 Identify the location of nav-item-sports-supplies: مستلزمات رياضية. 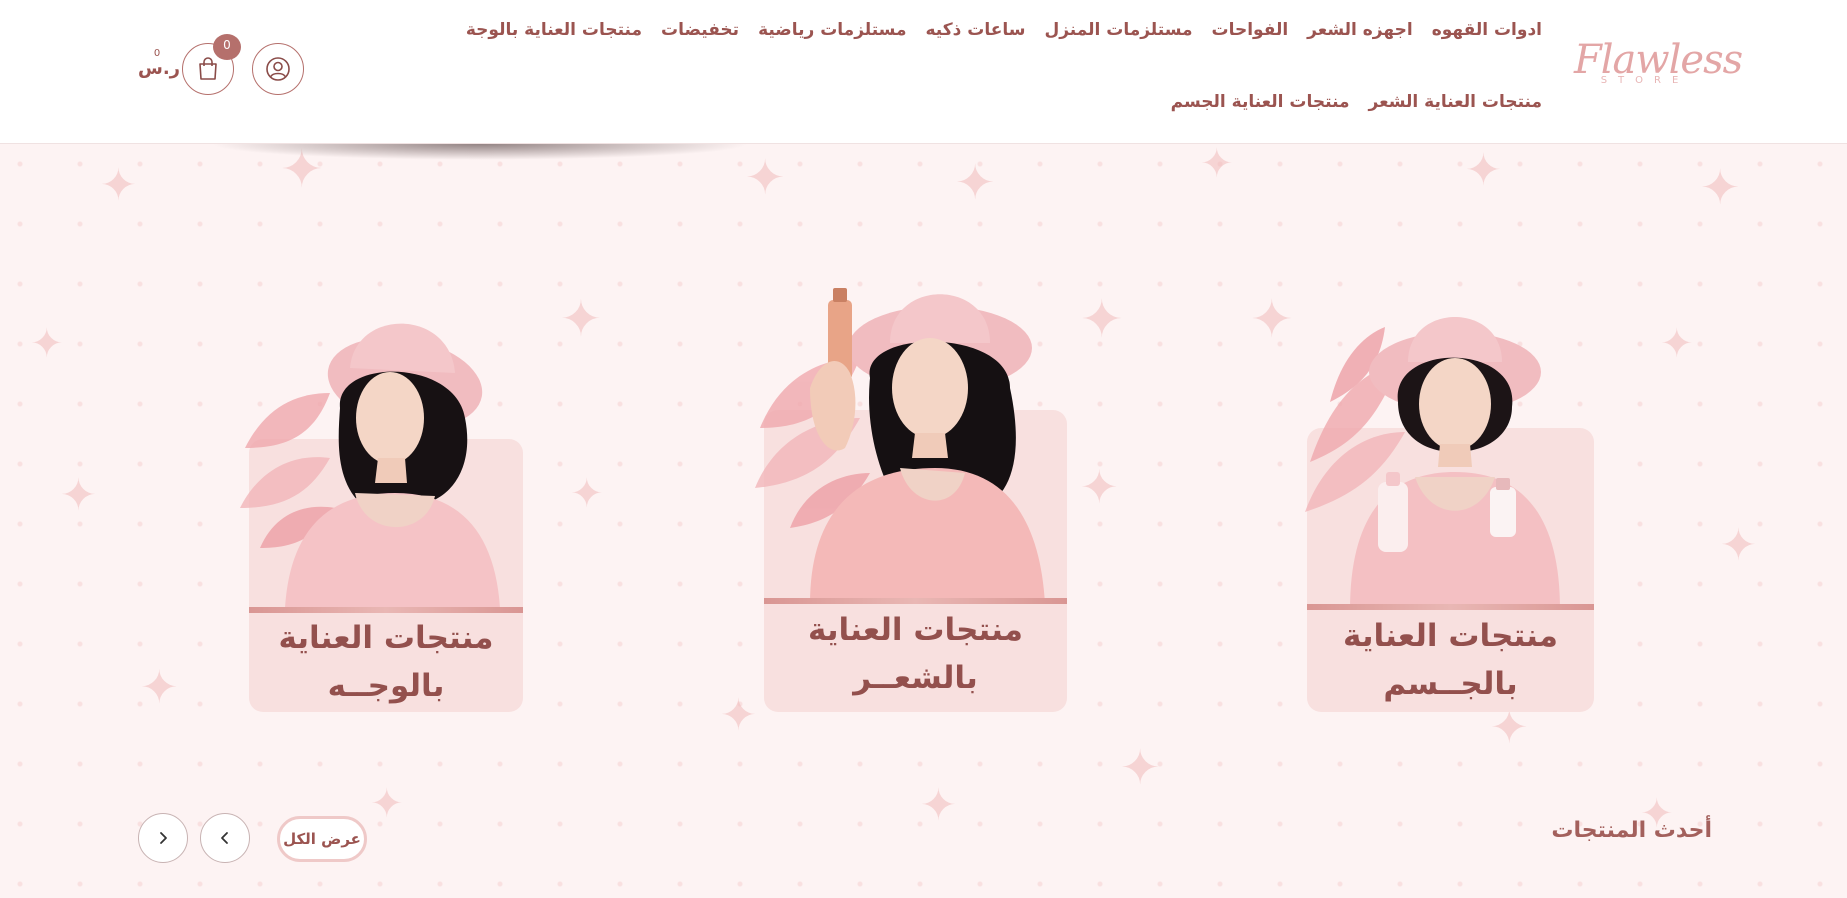
(832, 30).